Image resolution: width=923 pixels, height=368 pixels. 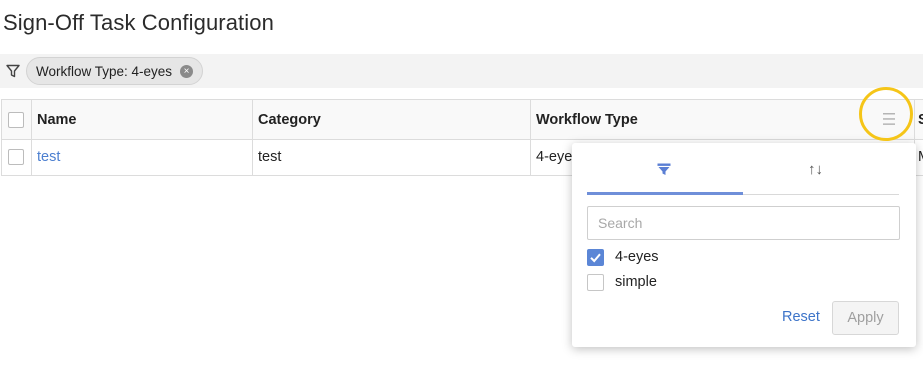 What do you see at coordinates (886, 114) in the screenshot?
I see `highlight-circle` at bounding box center [886, 114].